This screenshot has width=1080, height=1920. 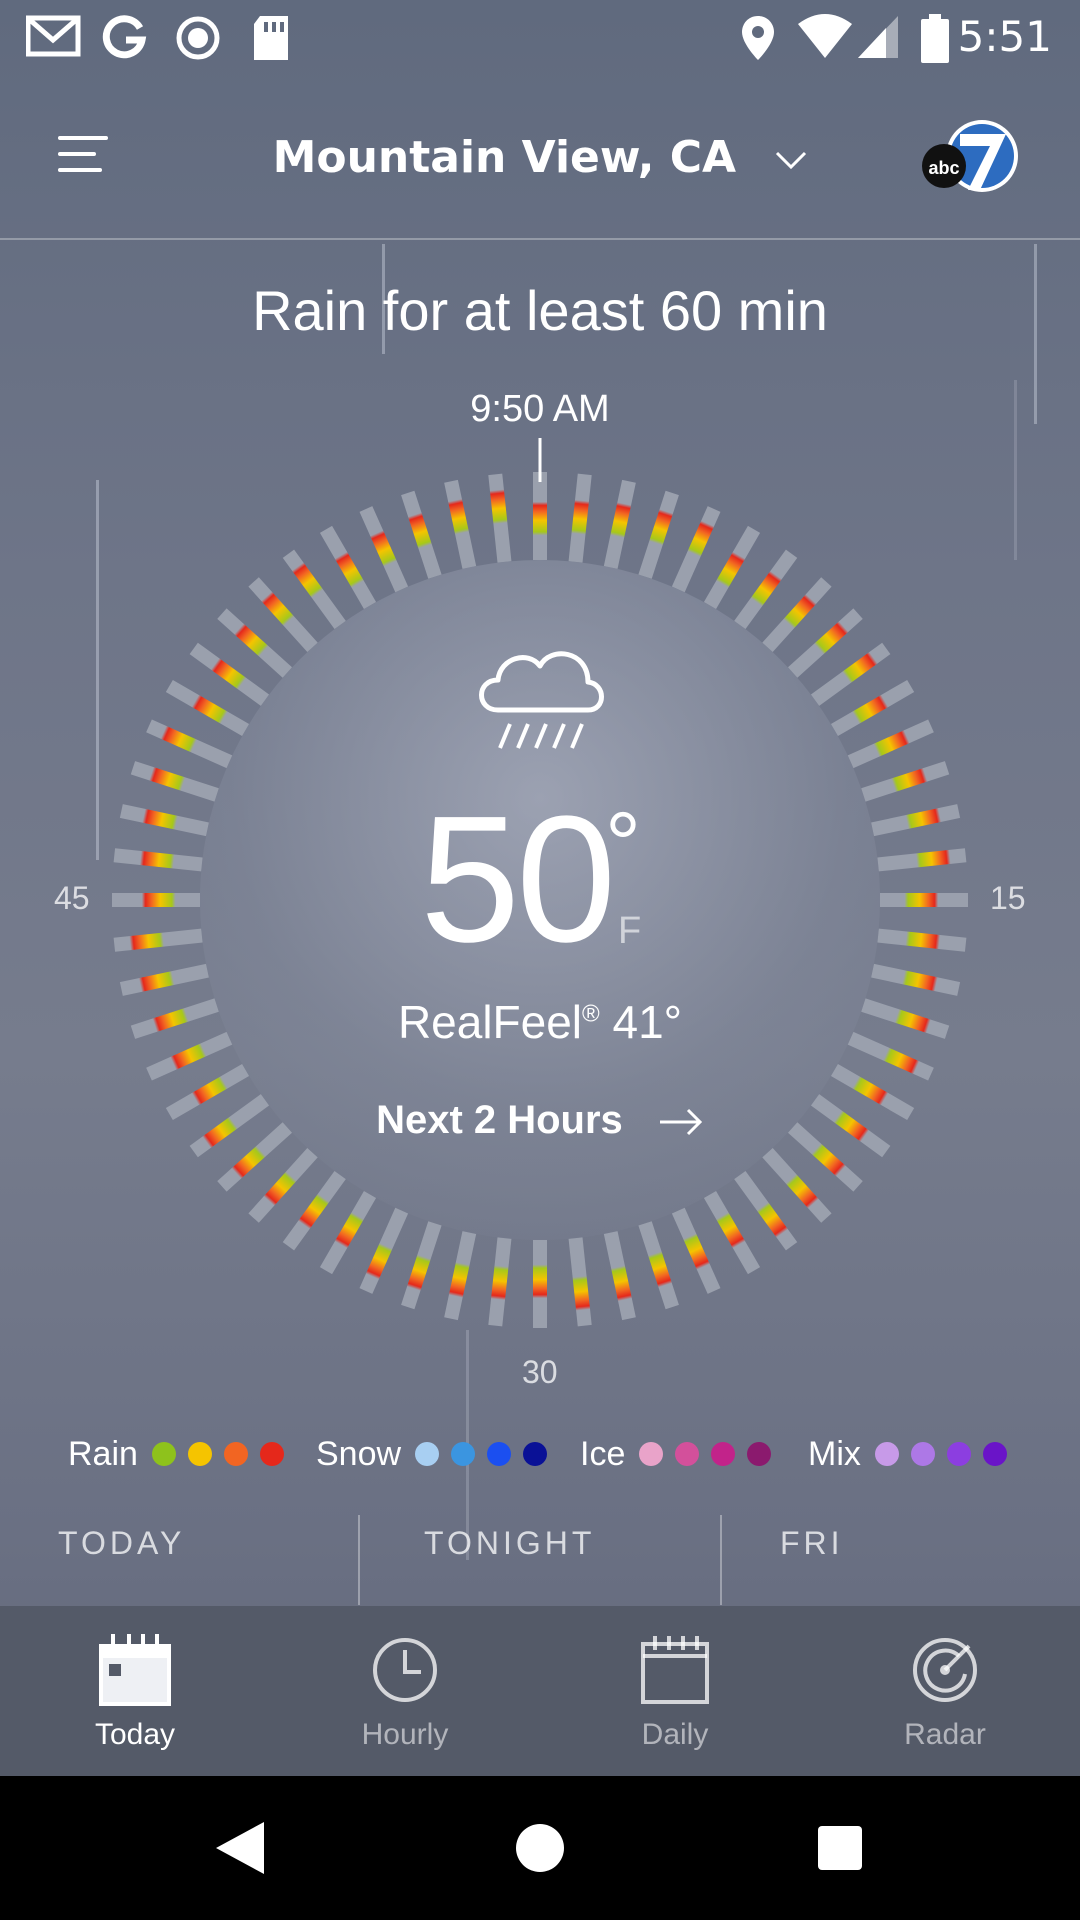 I want to click on realfeel-value: 41°, so click(x=647, y=1022).